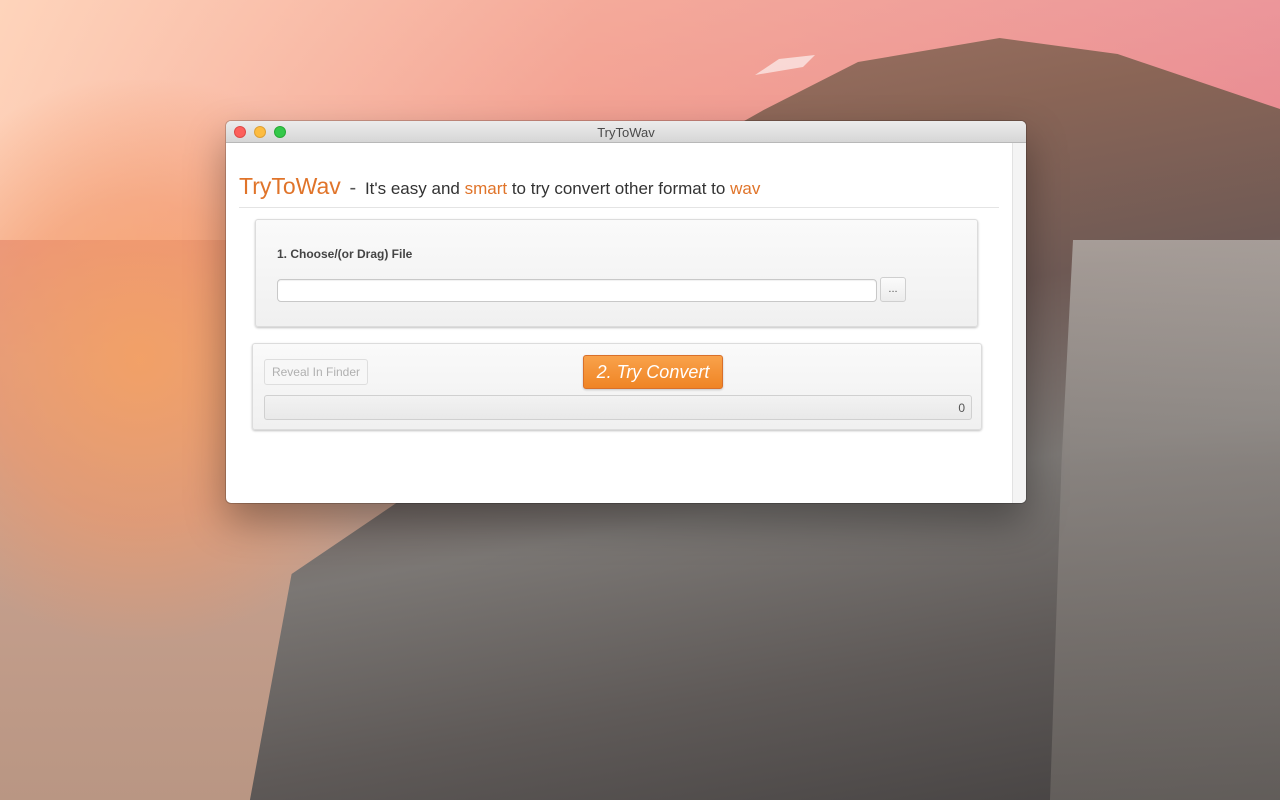  I want to click on tagline-accent-smart: smart, so click(486, 188).